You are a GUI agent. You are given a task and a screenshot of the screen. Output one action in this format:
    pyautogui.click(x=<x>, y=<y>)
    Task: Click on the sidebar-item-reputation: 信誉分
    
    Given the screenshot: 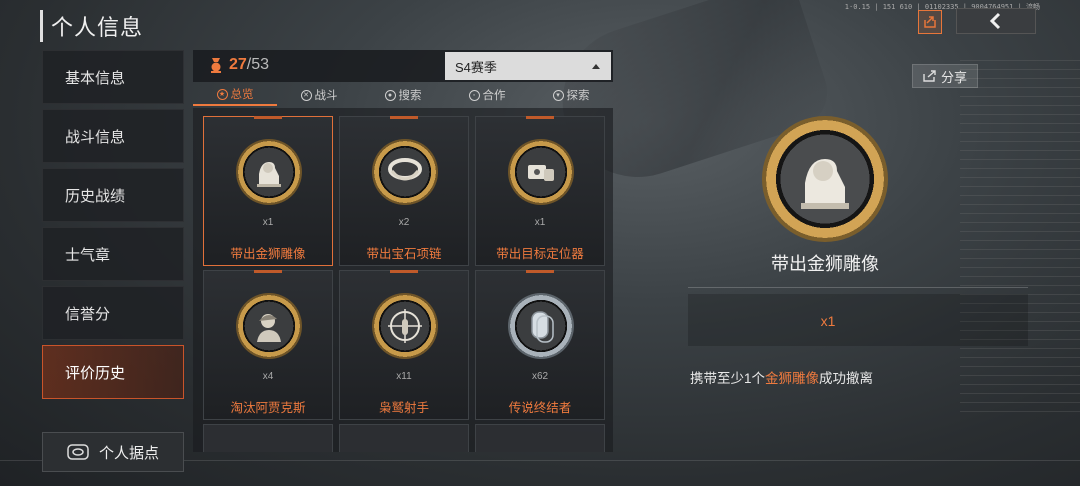 What is the action you would take?
    pyautogui.click(x=113, y=313)
    